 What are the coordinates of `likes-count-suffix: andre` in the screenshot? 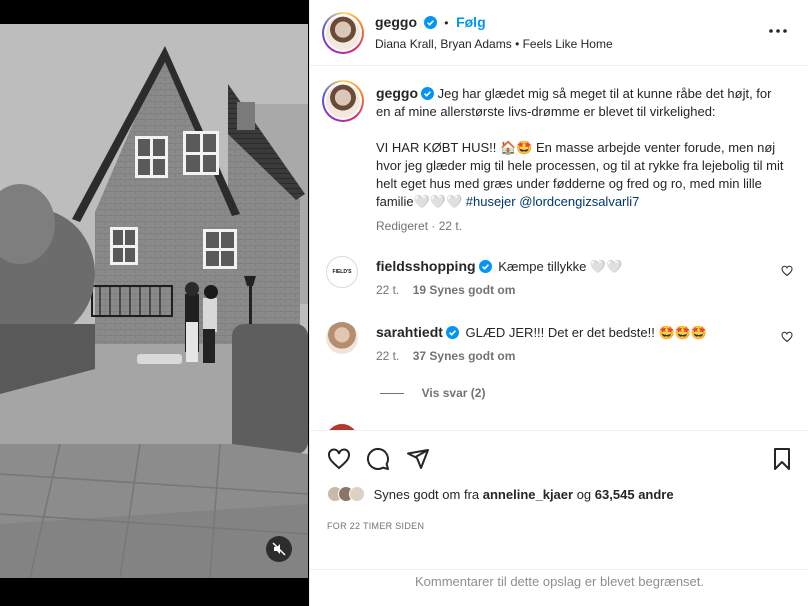 It's located at (656, 494).